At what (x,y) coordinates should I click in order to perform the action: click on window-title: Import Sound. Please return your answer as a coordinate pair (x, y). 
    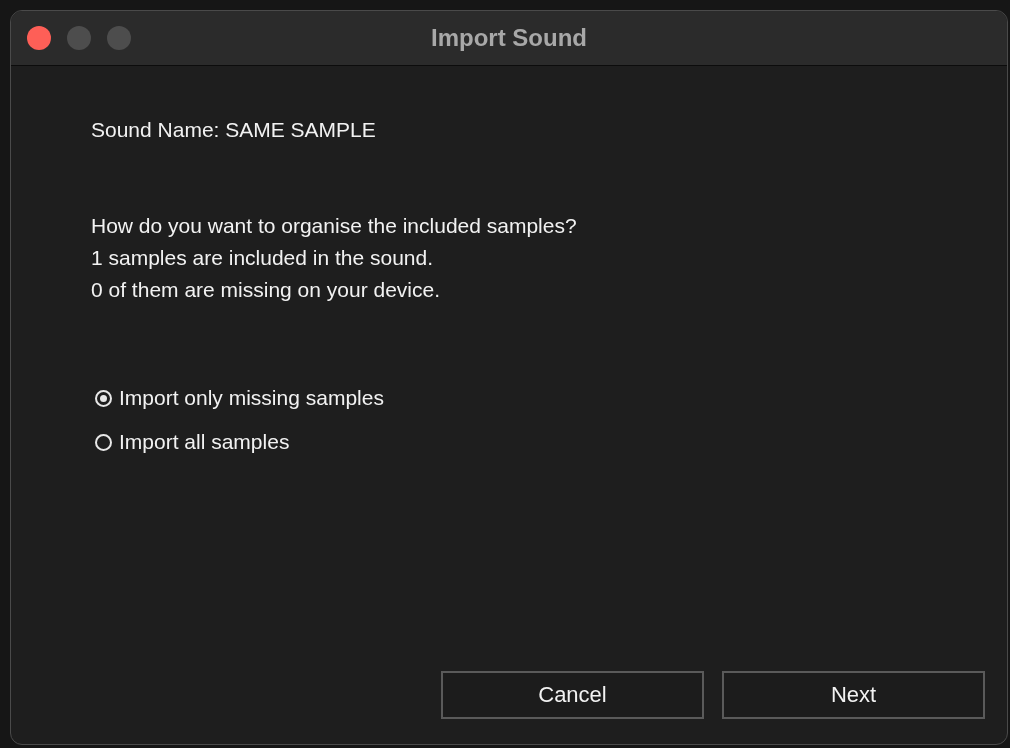
    Looking at the image, I should click on (509, 38).